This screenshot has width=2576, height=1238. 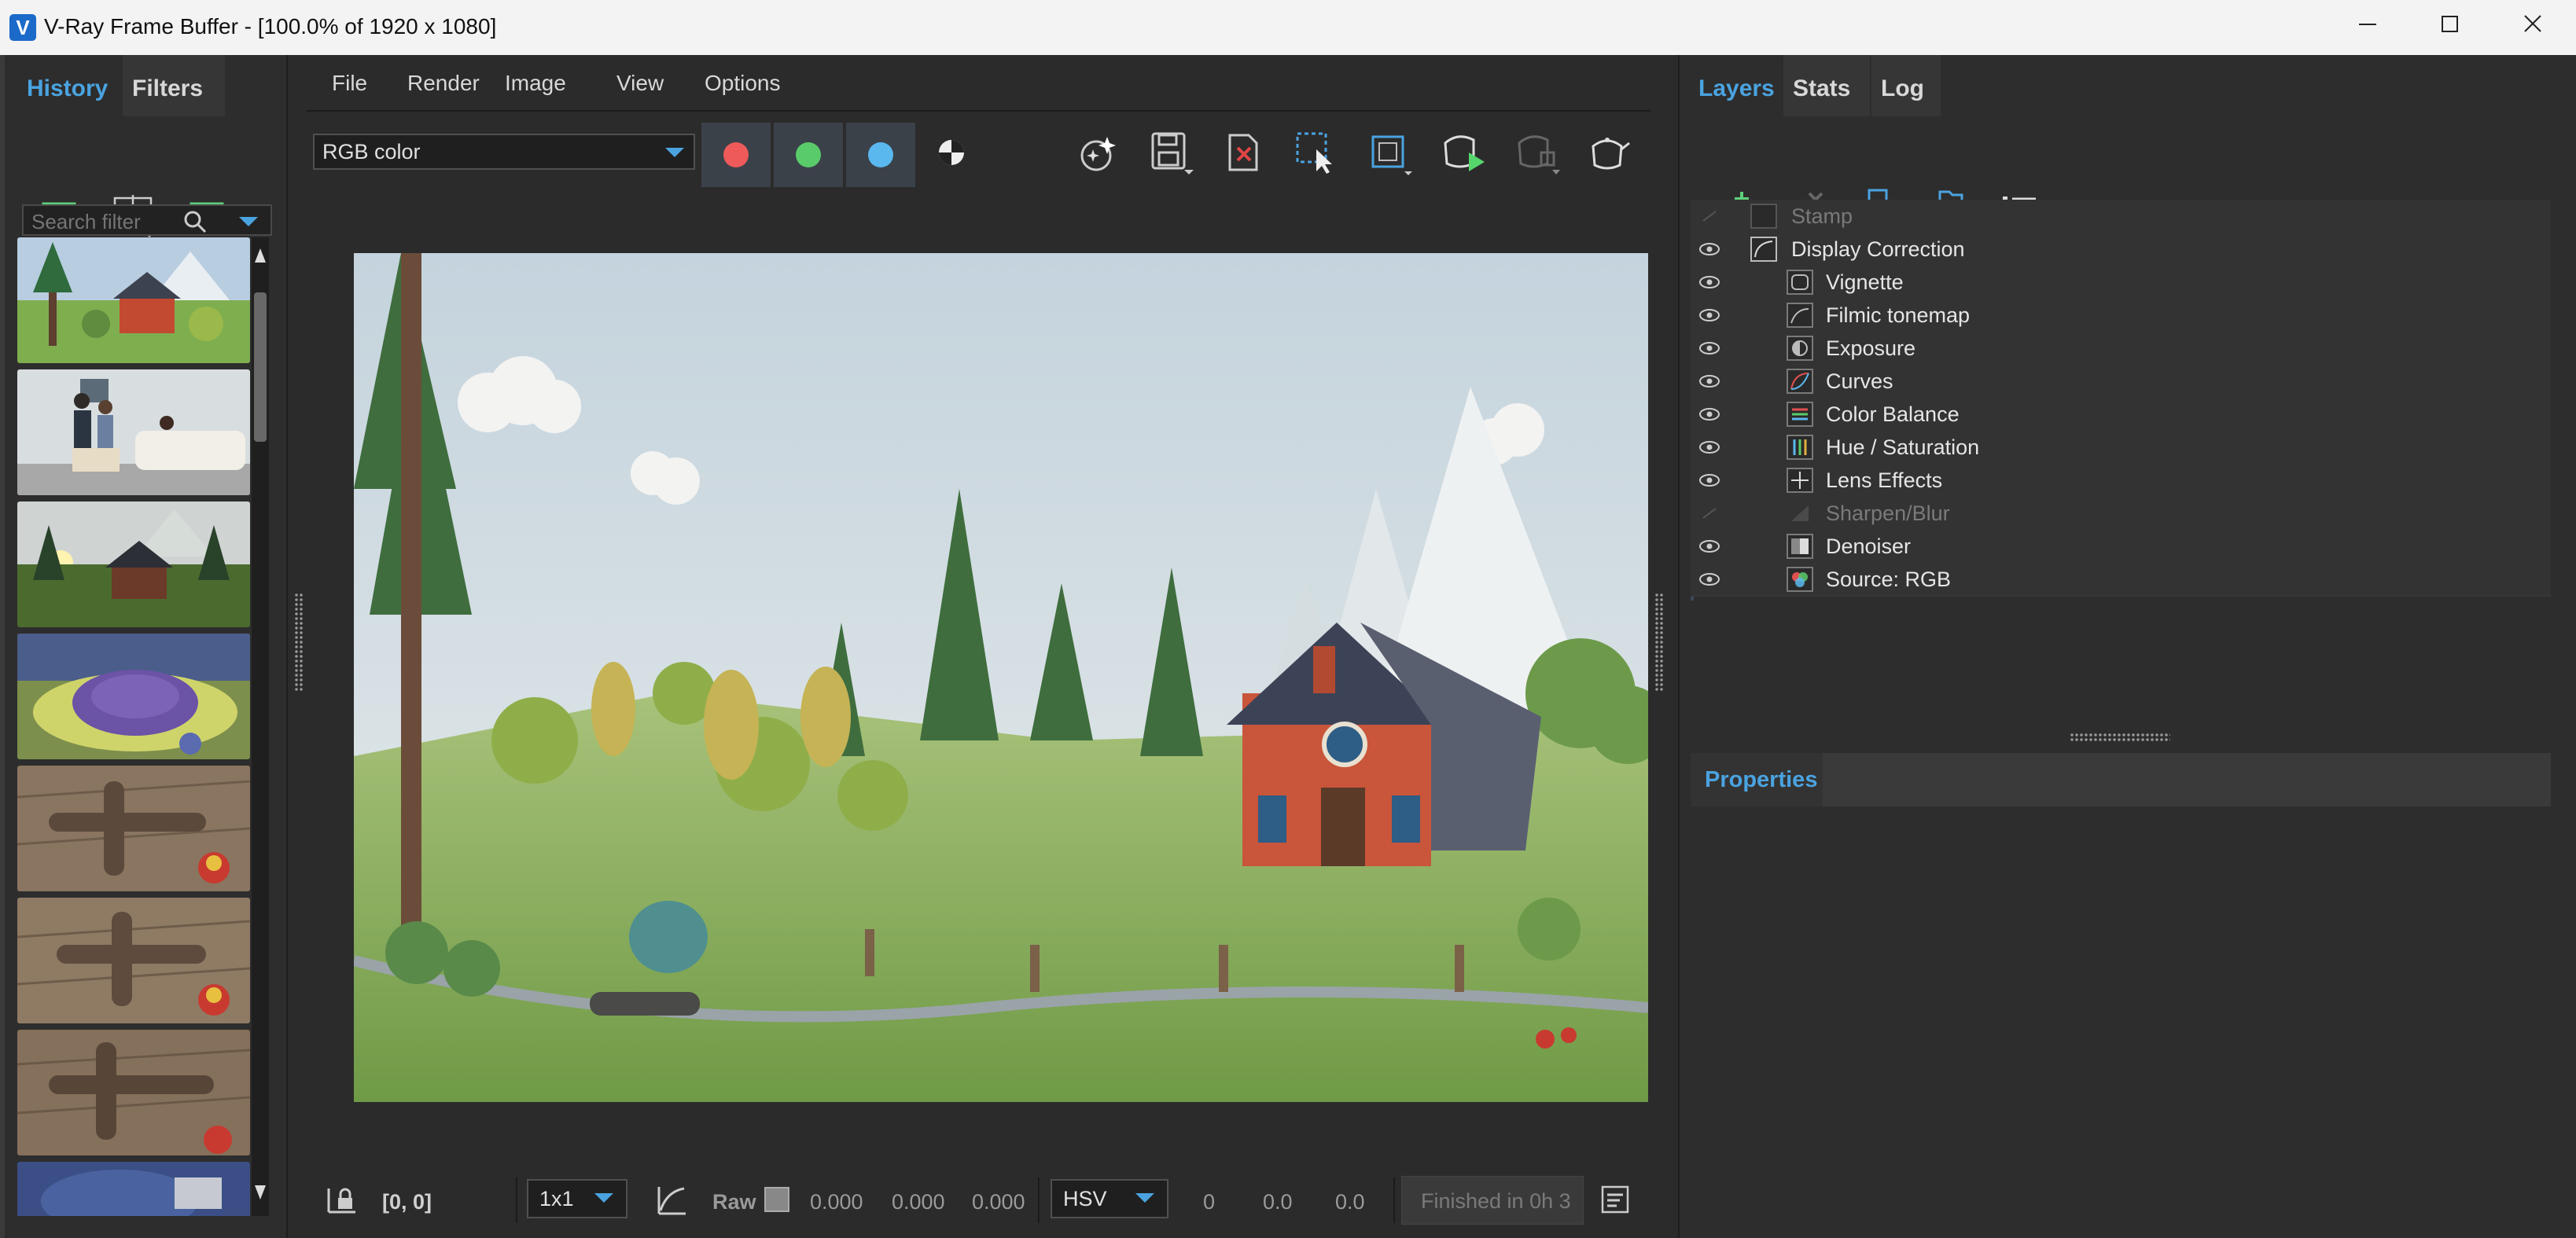 I want to click on interactive-render-button, so click(x=1538, y=153).